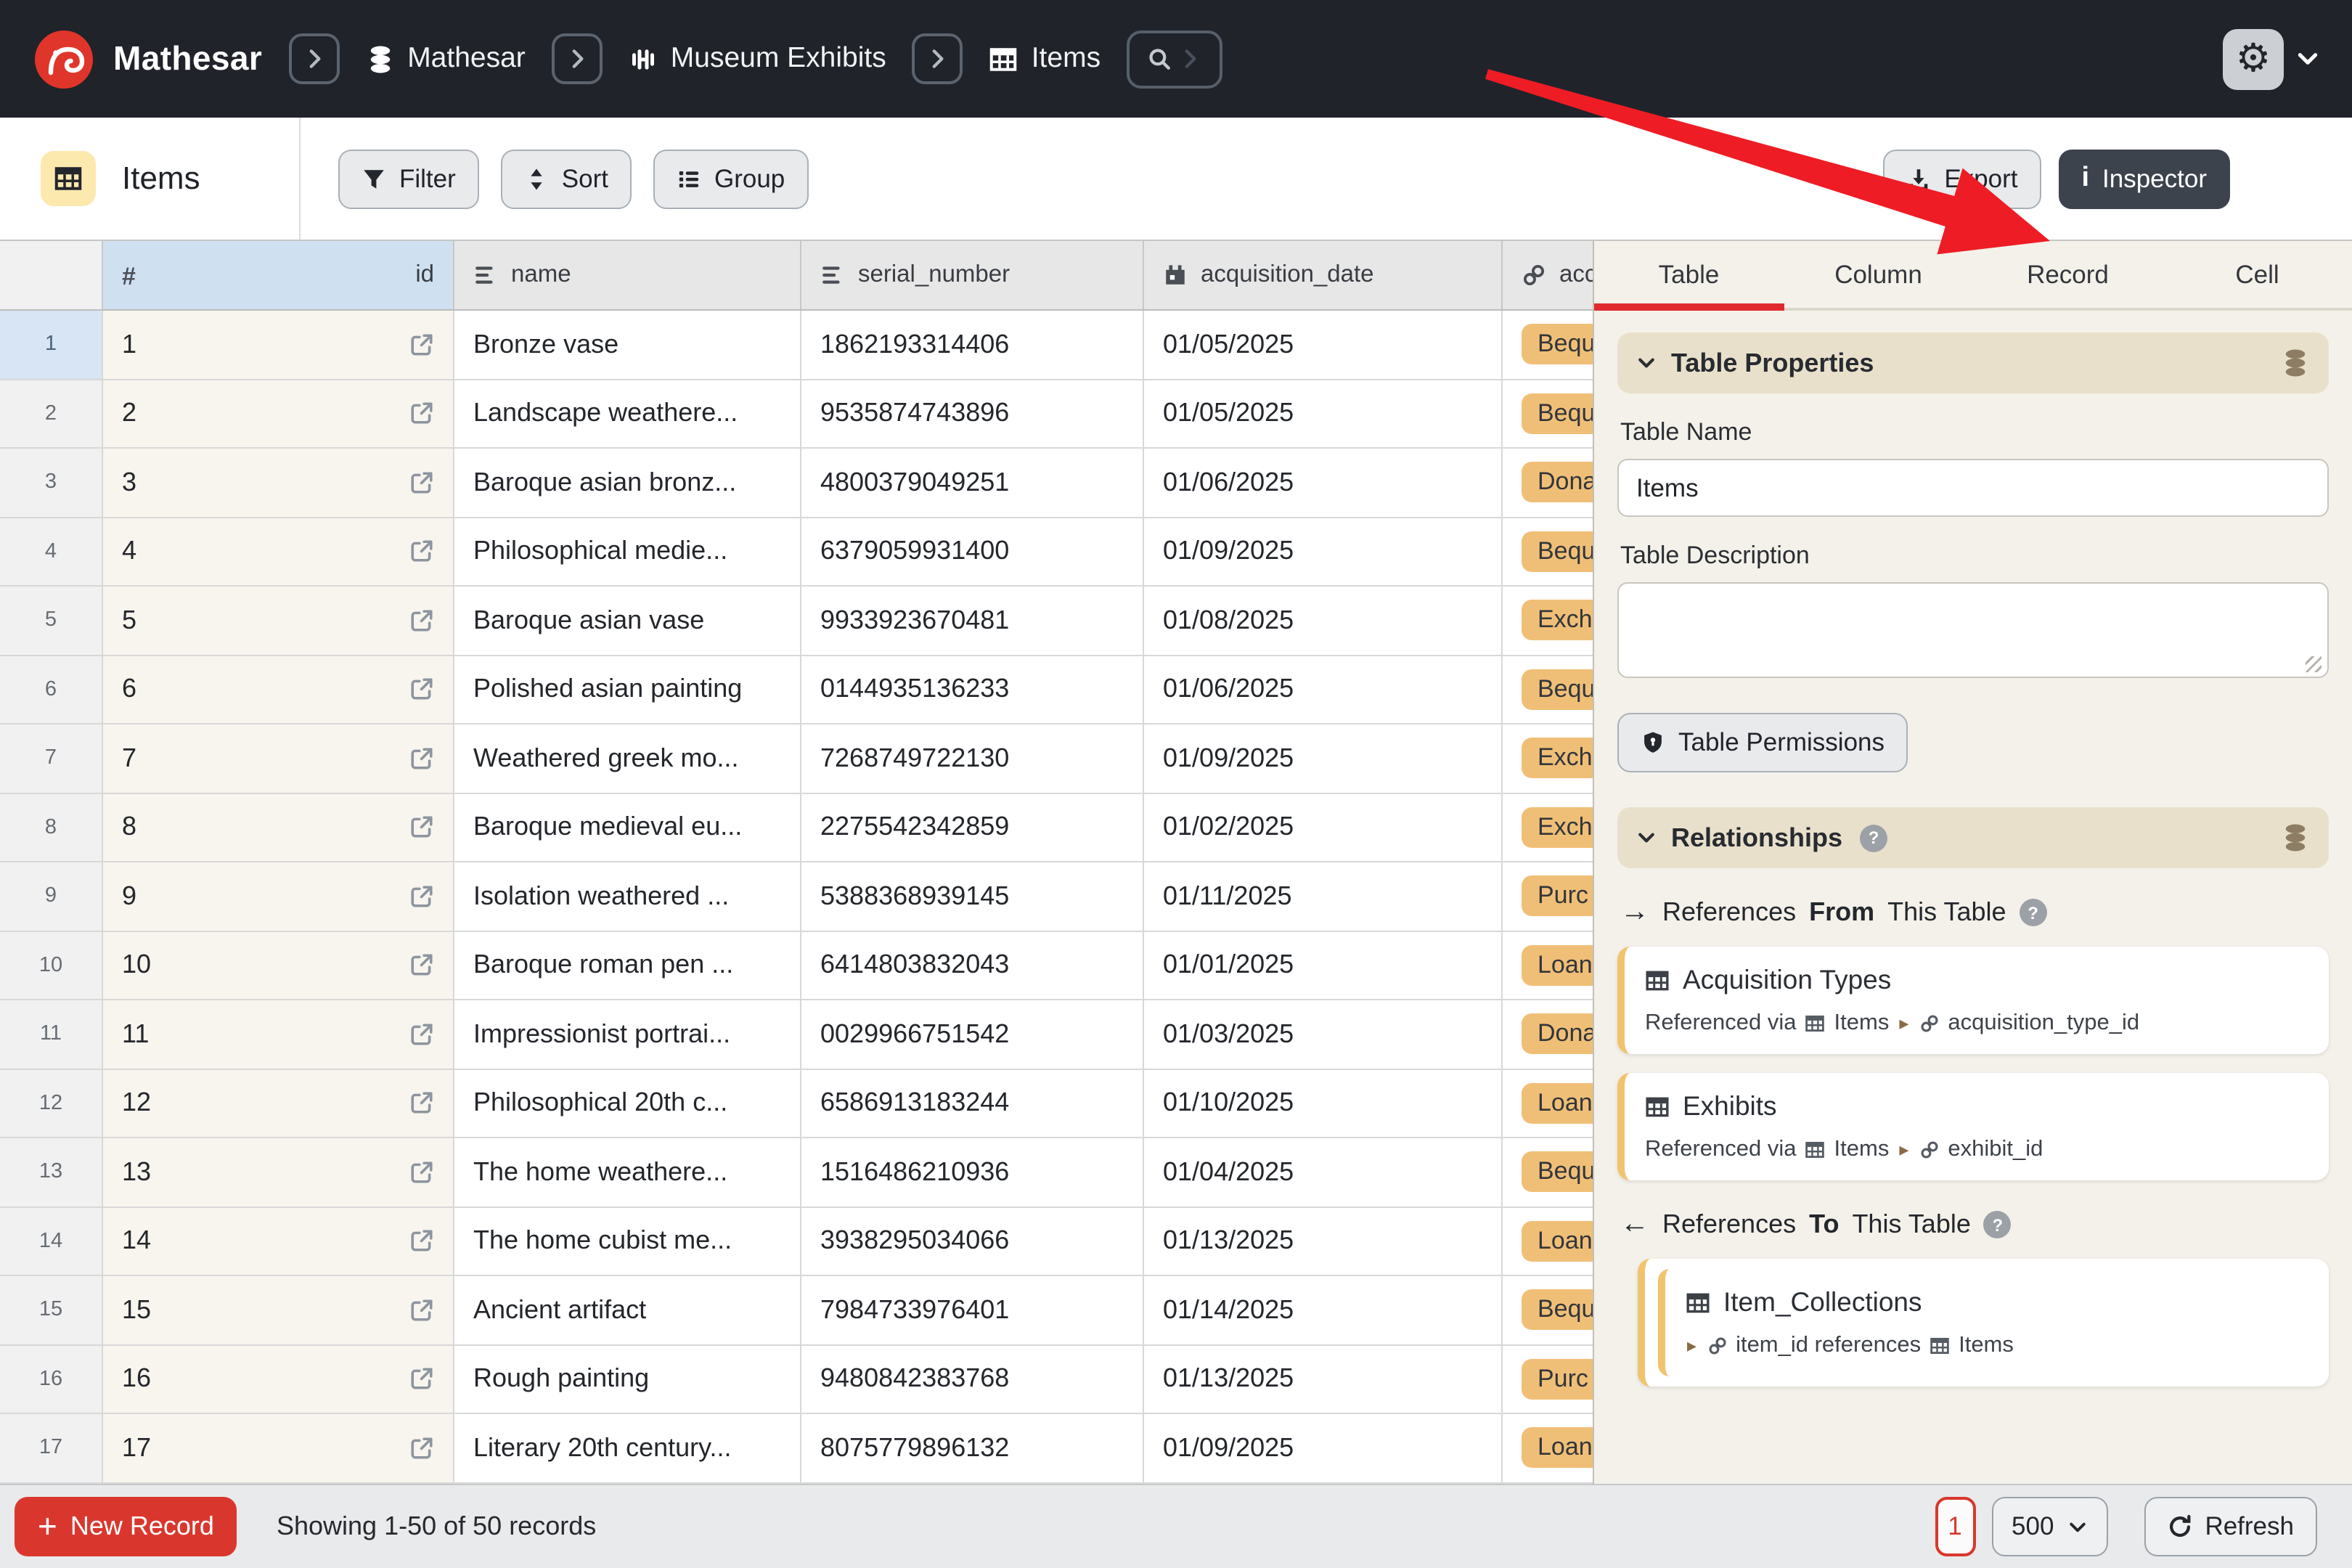 The image size is (2352, 1568). Describe the element at coordinates (279, 1310) in the screenshot. I see `id-cell: 15` at that location.